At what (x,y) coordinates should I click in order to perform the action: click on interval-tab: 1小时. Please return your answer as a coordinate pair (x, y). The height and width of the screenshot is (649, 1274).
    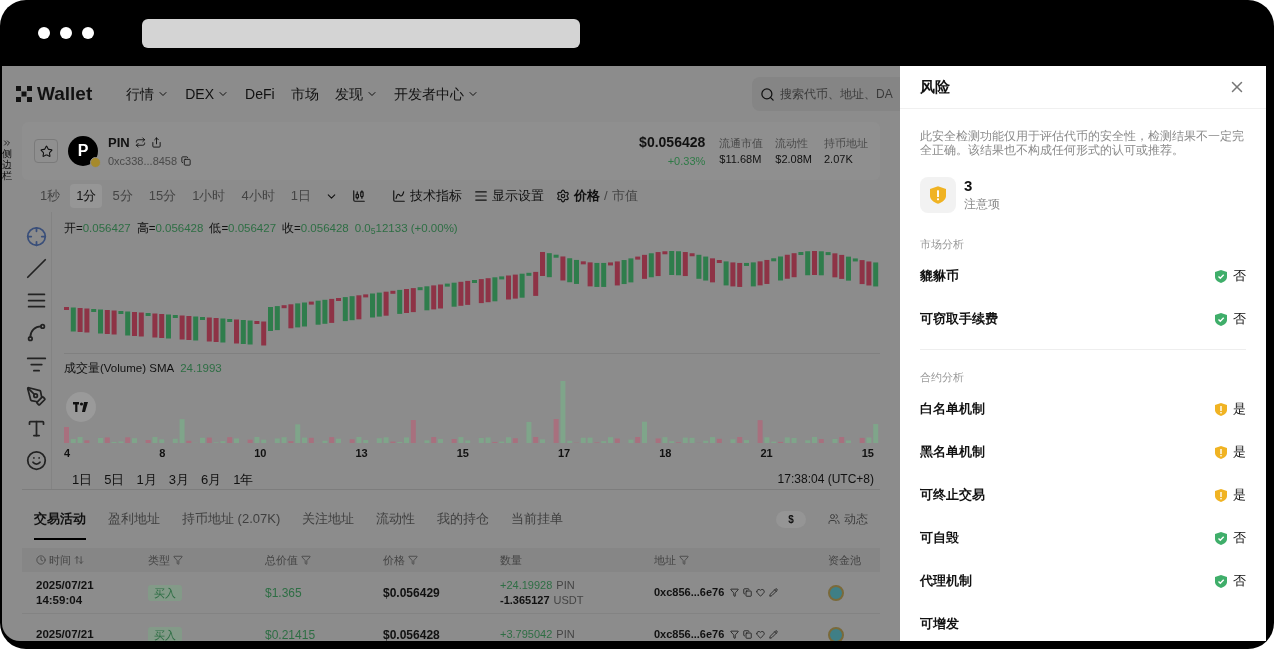
    Looking at the image, I should click on (209, 196).